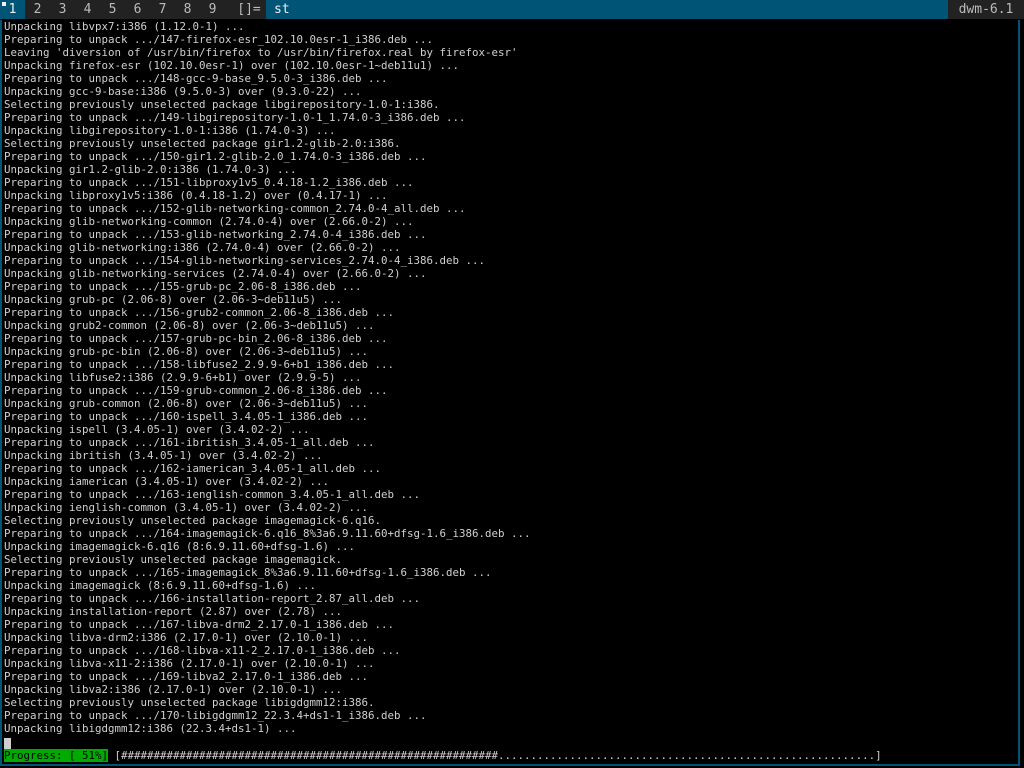 This screenshot has height=768, width=1024. What do you see at coordinates (986, 9) in the screenshot?
I see `status-text: dwm-6.1` at bounding box center [986, 9].